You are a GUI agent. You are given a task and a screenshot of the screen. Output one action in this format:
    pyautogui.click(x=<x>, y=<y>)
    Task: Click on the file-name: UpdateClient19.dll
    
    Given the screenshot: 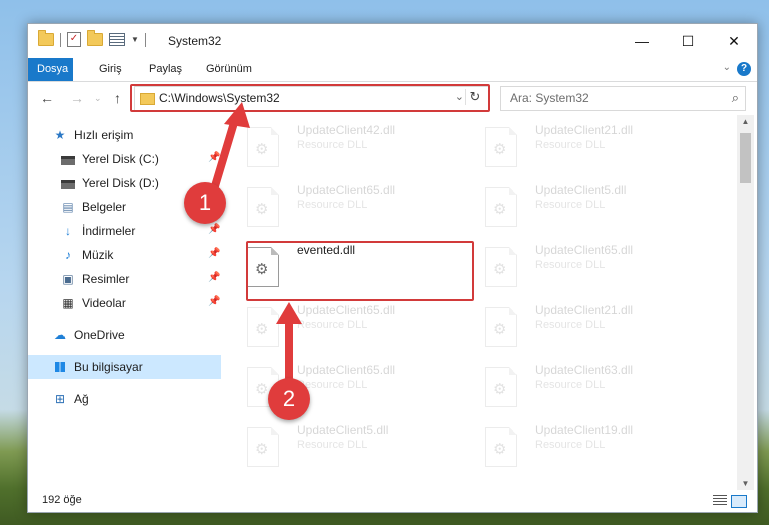 What is the action you would take?
    pyautogui.click(x=584, y=430)
    